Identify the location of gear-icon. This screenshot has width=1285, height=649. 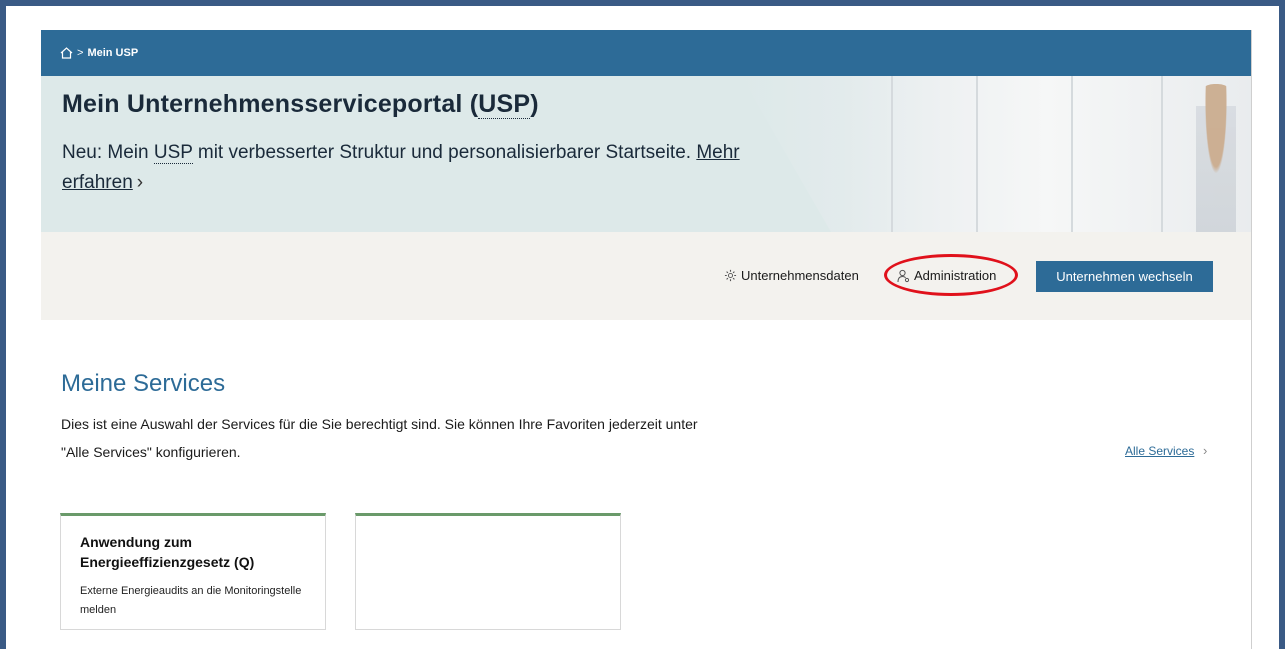
(730, 275).